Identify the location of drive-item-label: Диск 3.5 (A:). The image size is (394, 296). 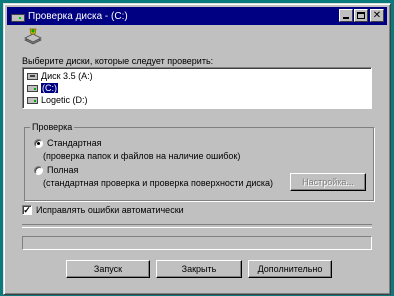
(67, 76).